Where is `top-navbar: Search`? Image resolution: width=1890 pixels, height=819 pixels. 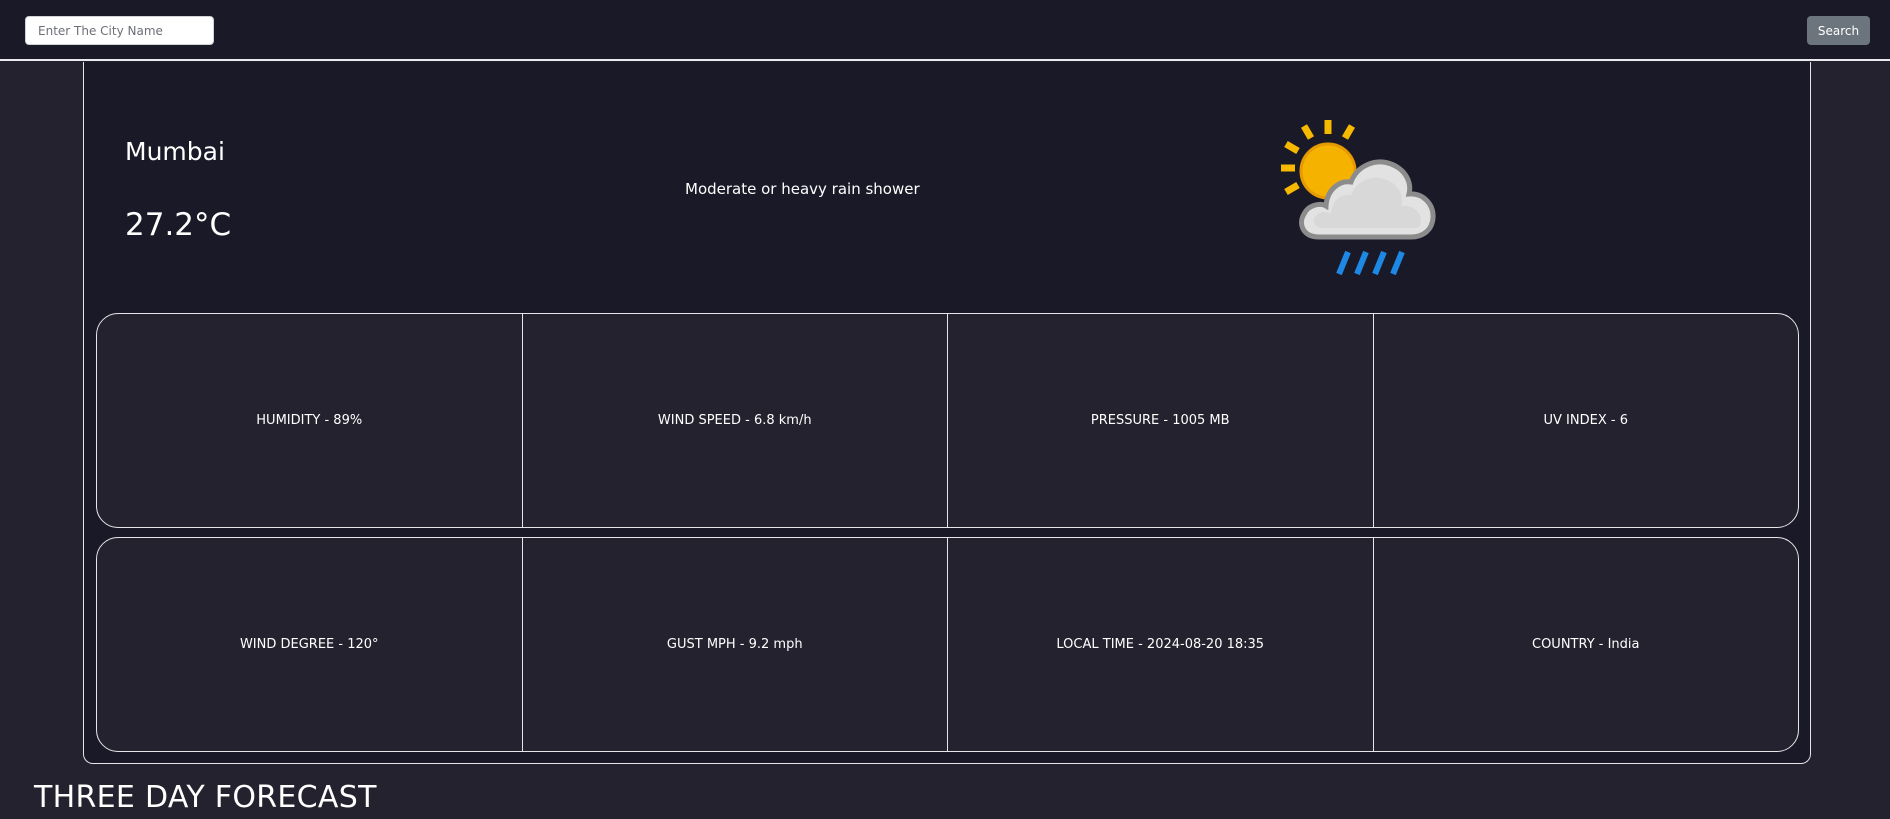 top-navbar: Search is located at coordinates (945, 30).